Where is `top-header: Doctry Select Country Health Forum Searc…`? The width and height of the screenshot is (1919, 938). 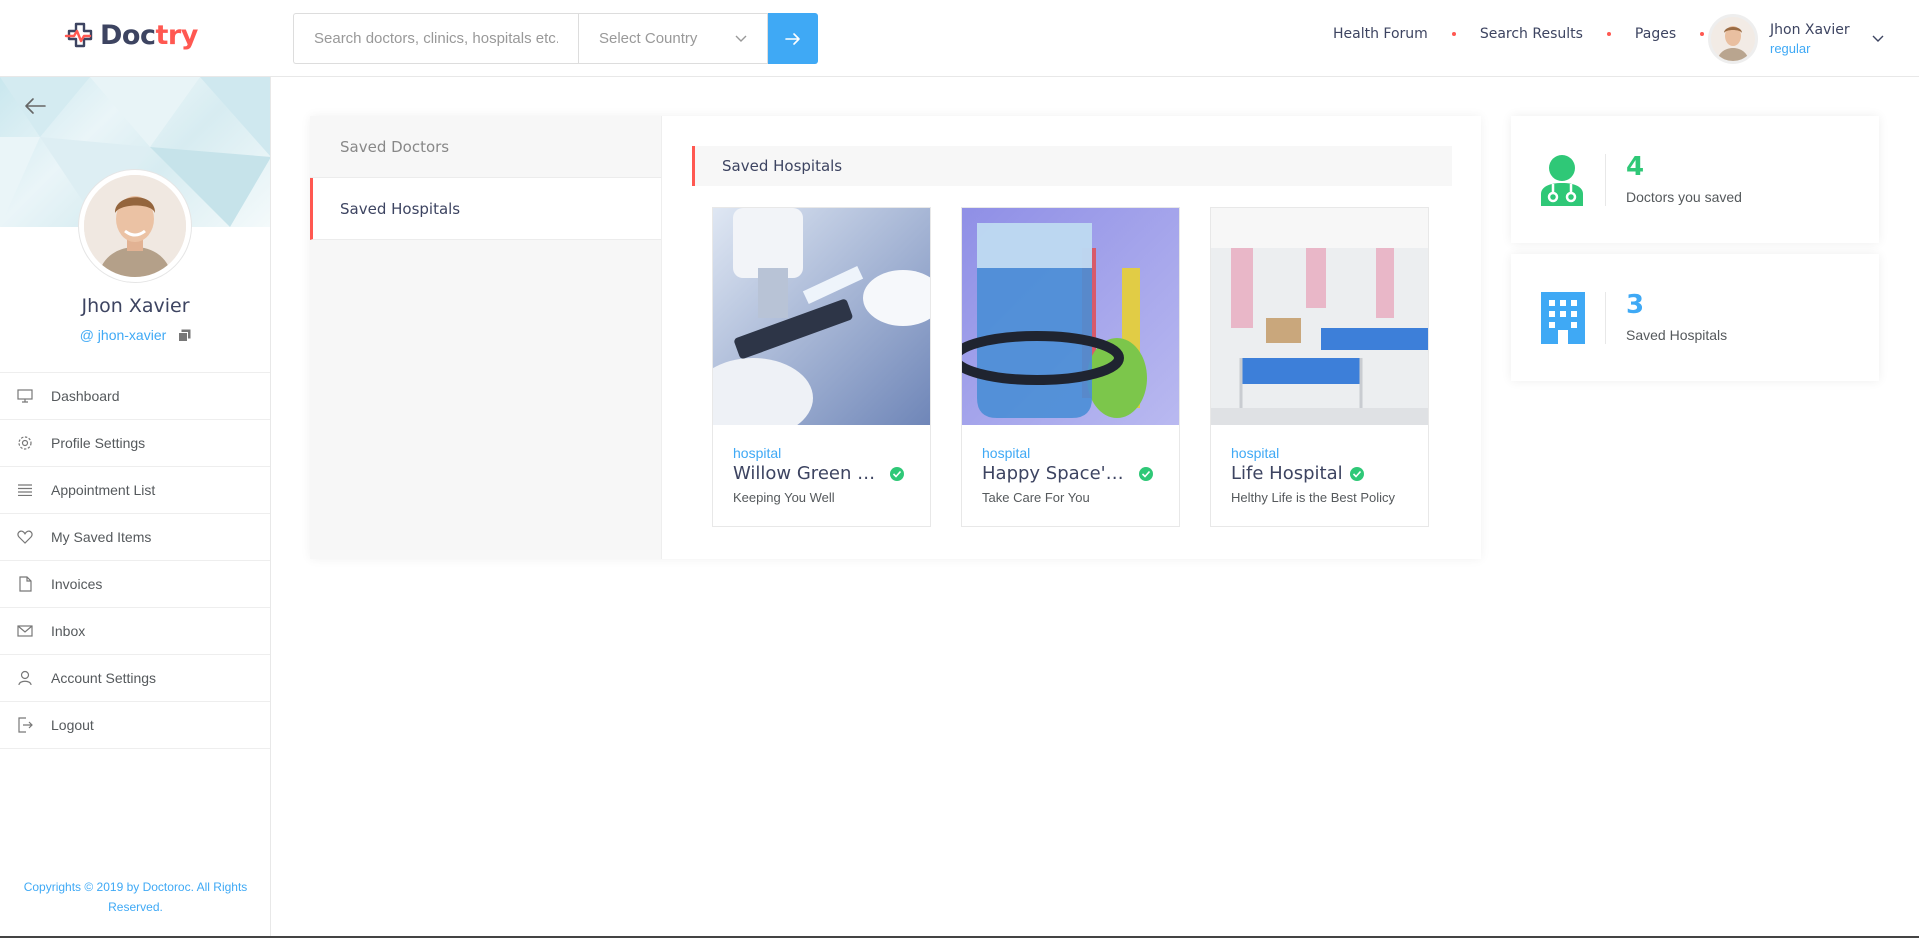
top-header: Doctry Select Country Health Forum Searc… is located at coordinates (959, 38).